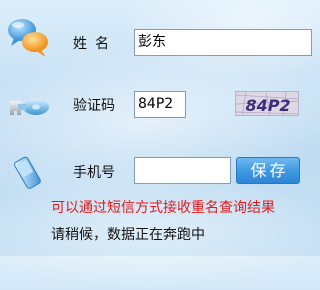  I want to click on sms-notice-text: 可以通过短信方式接收重名查询结果, so click(163, 208).